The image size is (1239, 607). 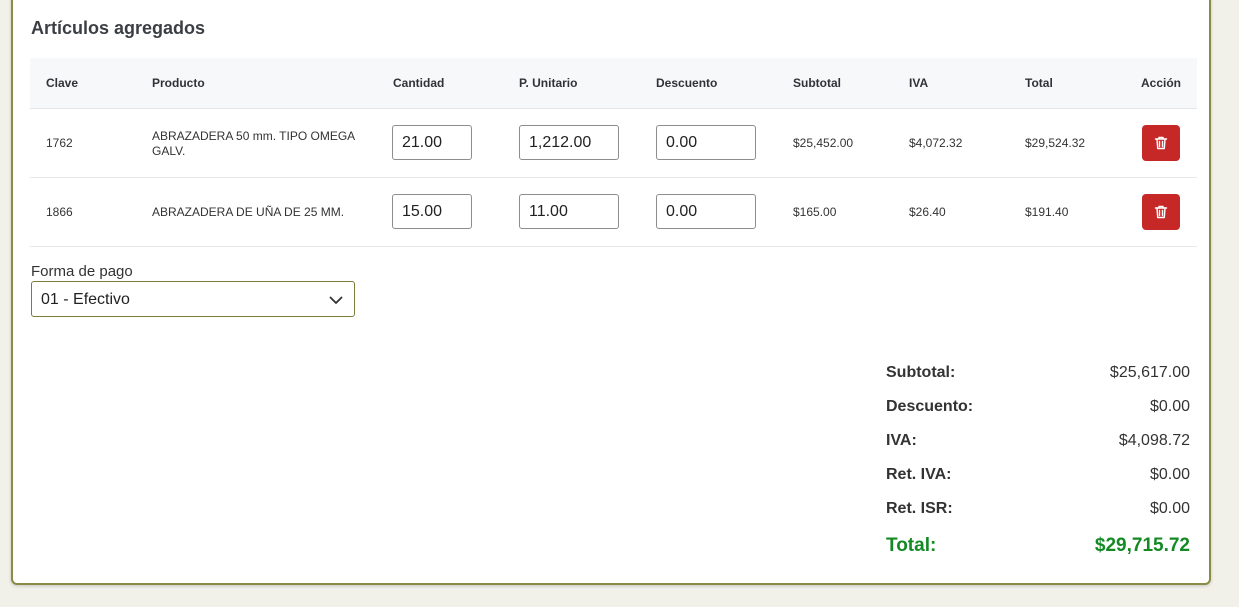 What do you see at coordinates (921, 372) in the screenshot?
I see `summary-subtotal-label: Subtotal:` at bounding box center [921, 372].